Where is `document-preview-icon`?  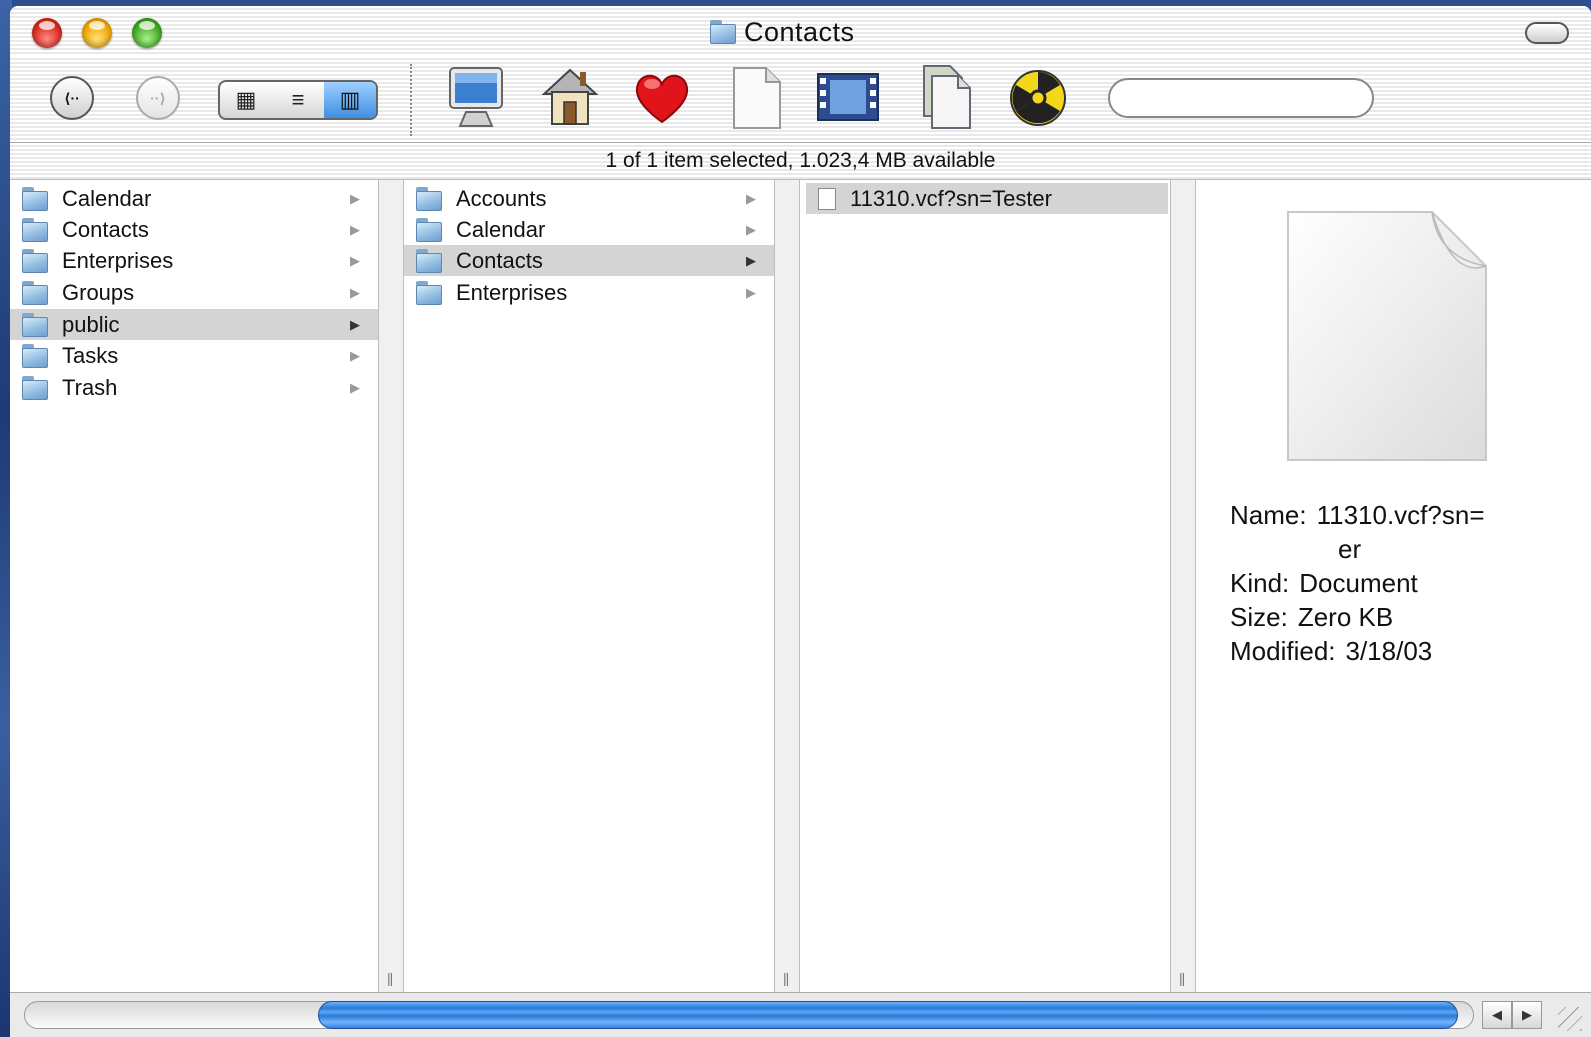
document-preview-icon is located at coordinates (1387, 336).